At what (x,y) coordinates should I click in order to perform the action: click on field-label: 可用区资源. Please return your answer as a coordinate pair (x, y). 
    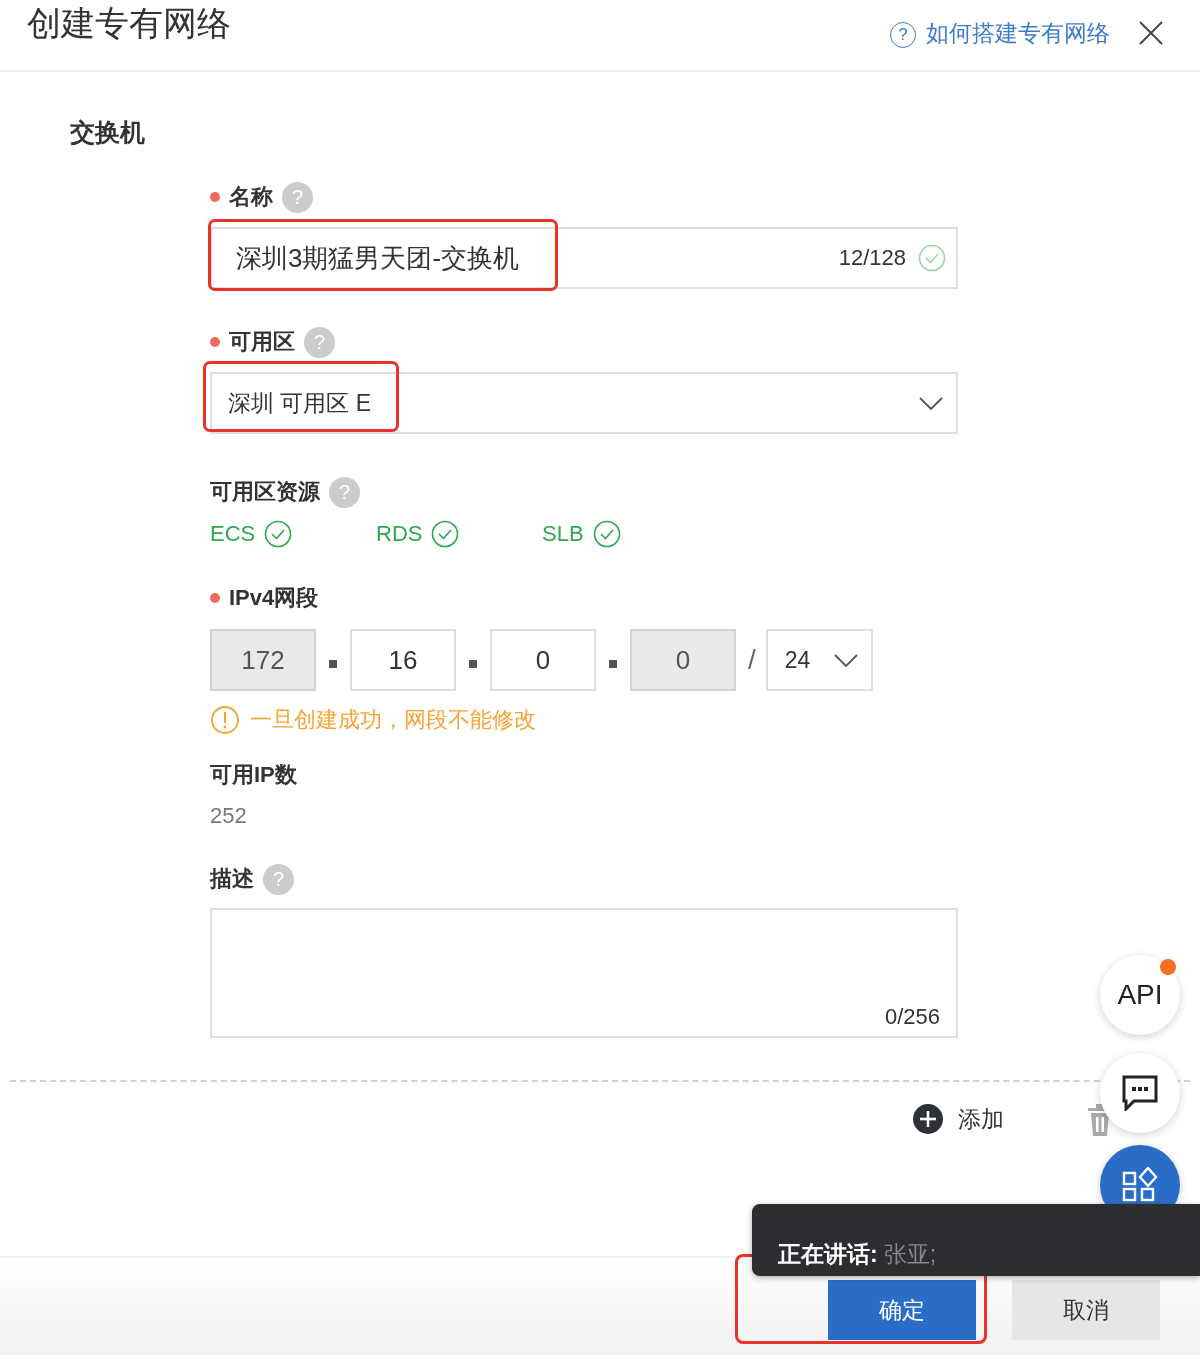
    Looking at the image, I should click on (265, 492).